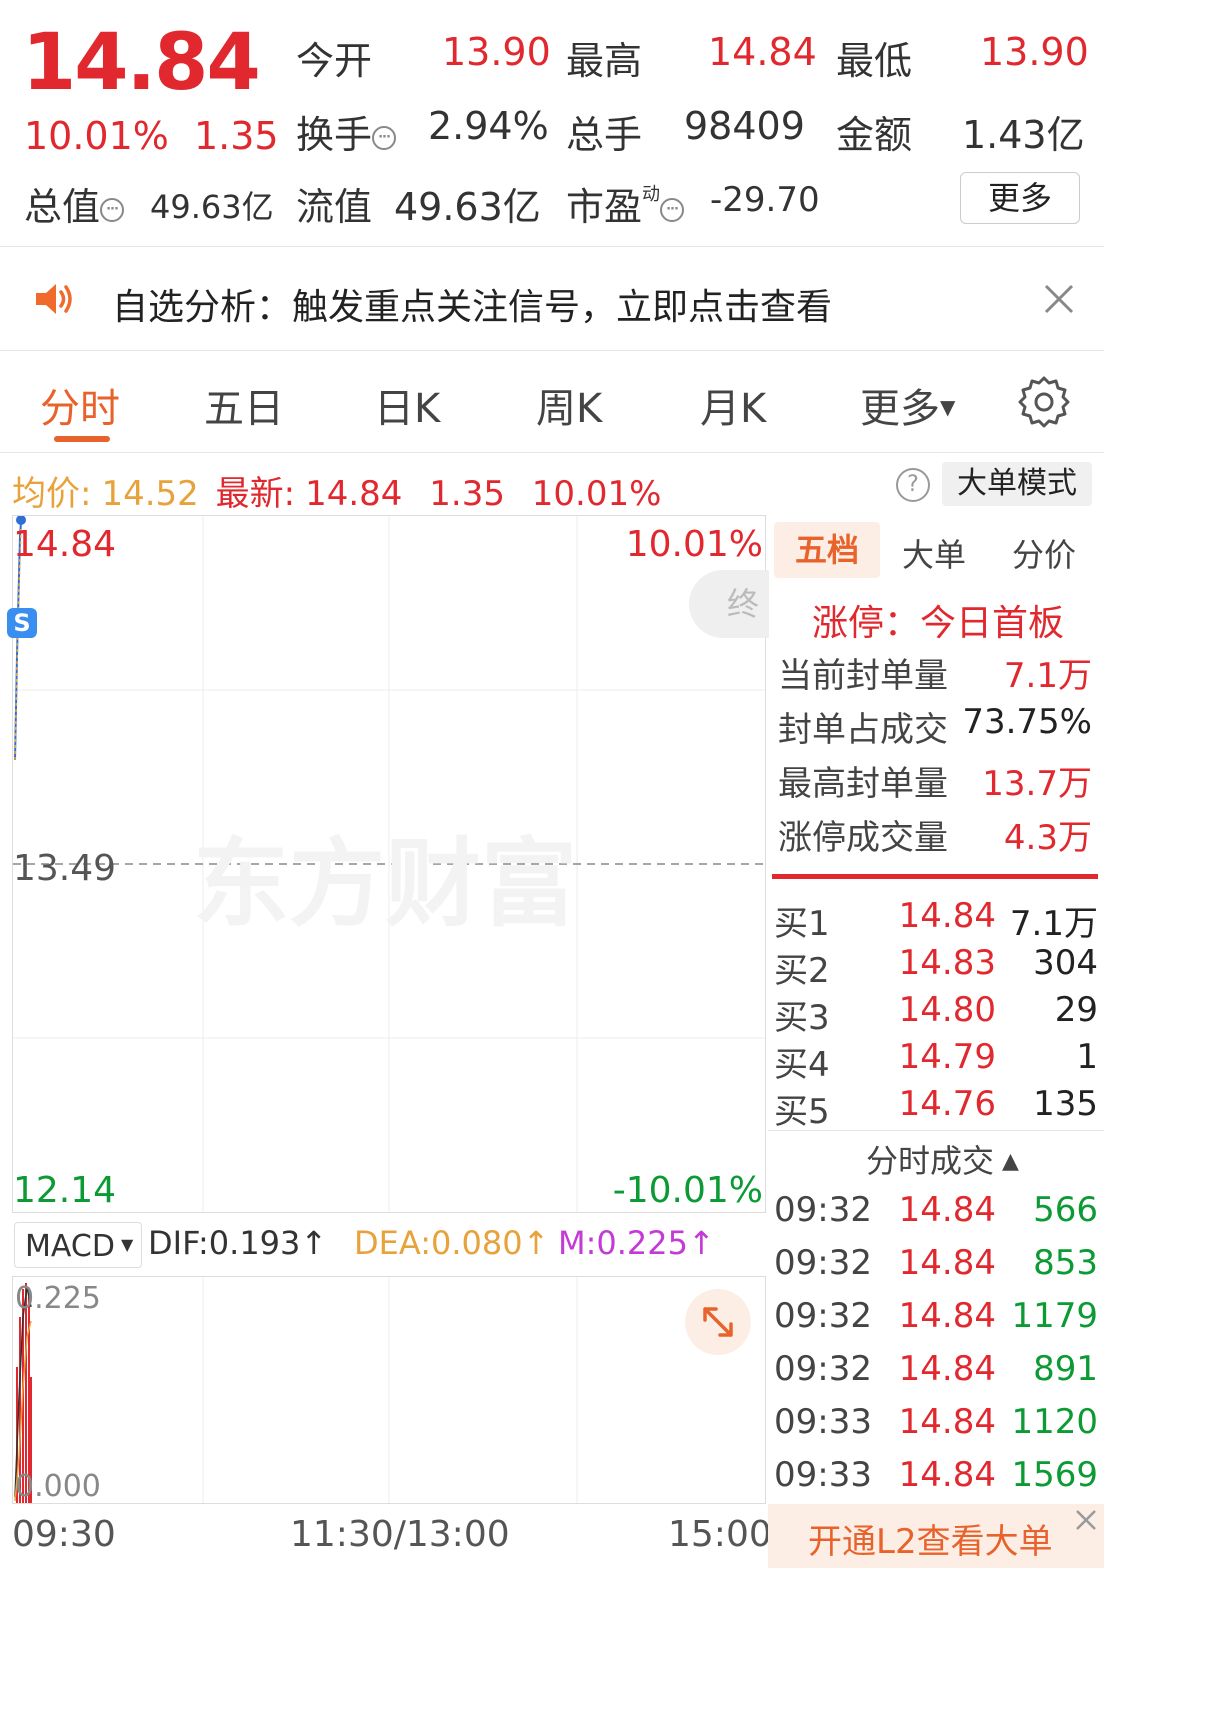 The image size is (1220, 1732). Describe the element at coordinates (488, 126) in the screenshot. I see `turnover-value: 2.94%` at that location.